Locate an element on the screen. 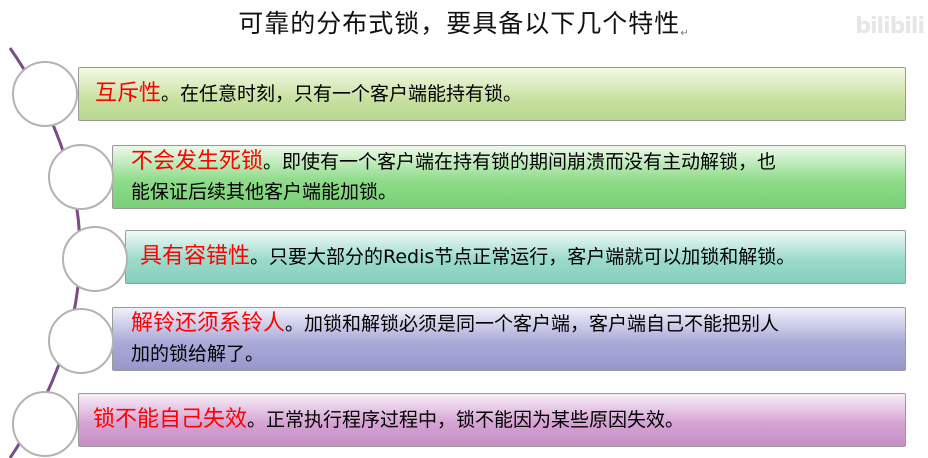  feature-keyword: 解铃还须系铃人 is located at coordinates (208, 323).